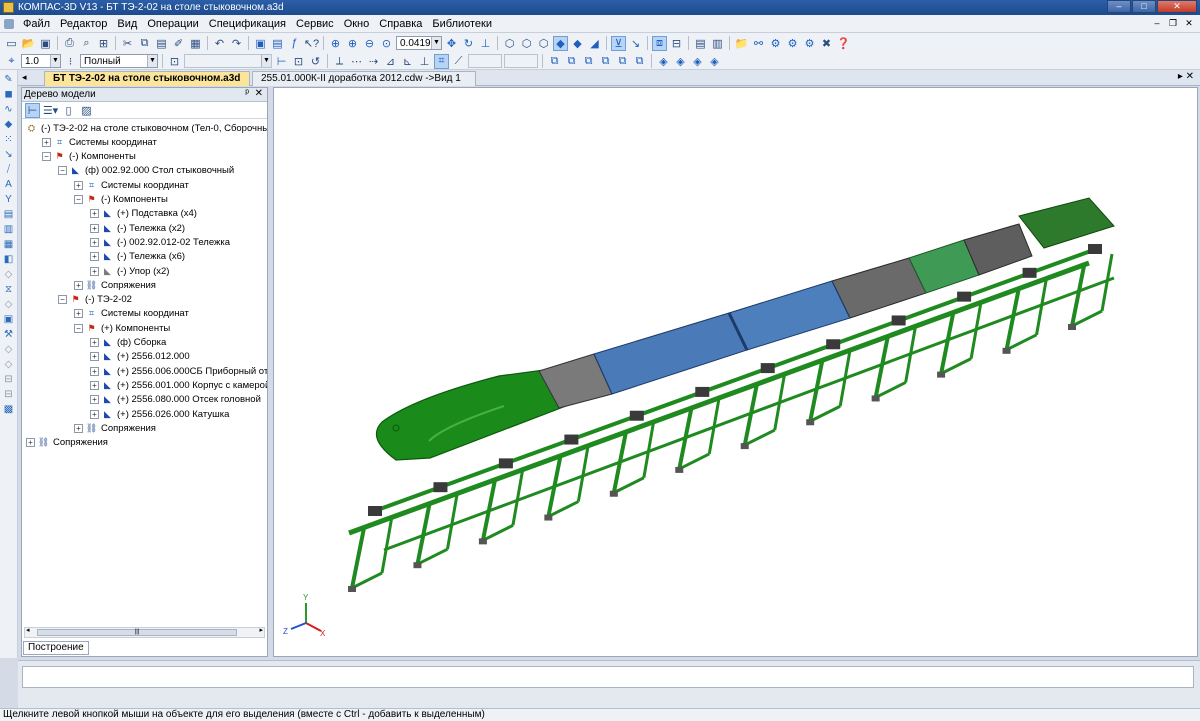 The image size is (1200, 721). What do you see at coordinates (28, 43) in the screenshot?
I see `open-icon: 📂` at bounding box center [28, 43].